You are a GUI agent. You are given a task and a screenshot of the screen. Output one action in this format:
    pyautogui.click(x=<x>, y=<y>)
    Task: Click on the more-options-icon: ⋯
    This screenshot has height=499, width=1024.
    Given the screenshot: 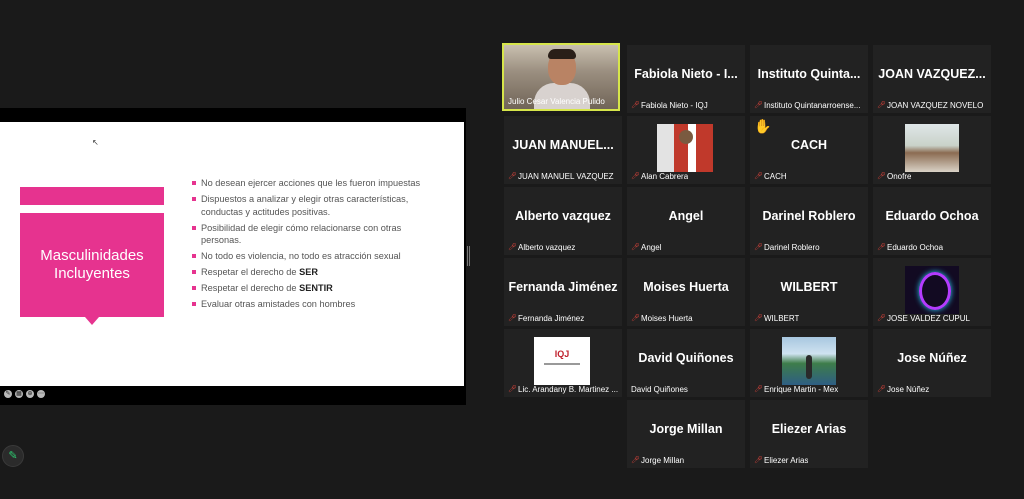 What is the action you would take?
    pyautogui.click(x=41, y=394)
    